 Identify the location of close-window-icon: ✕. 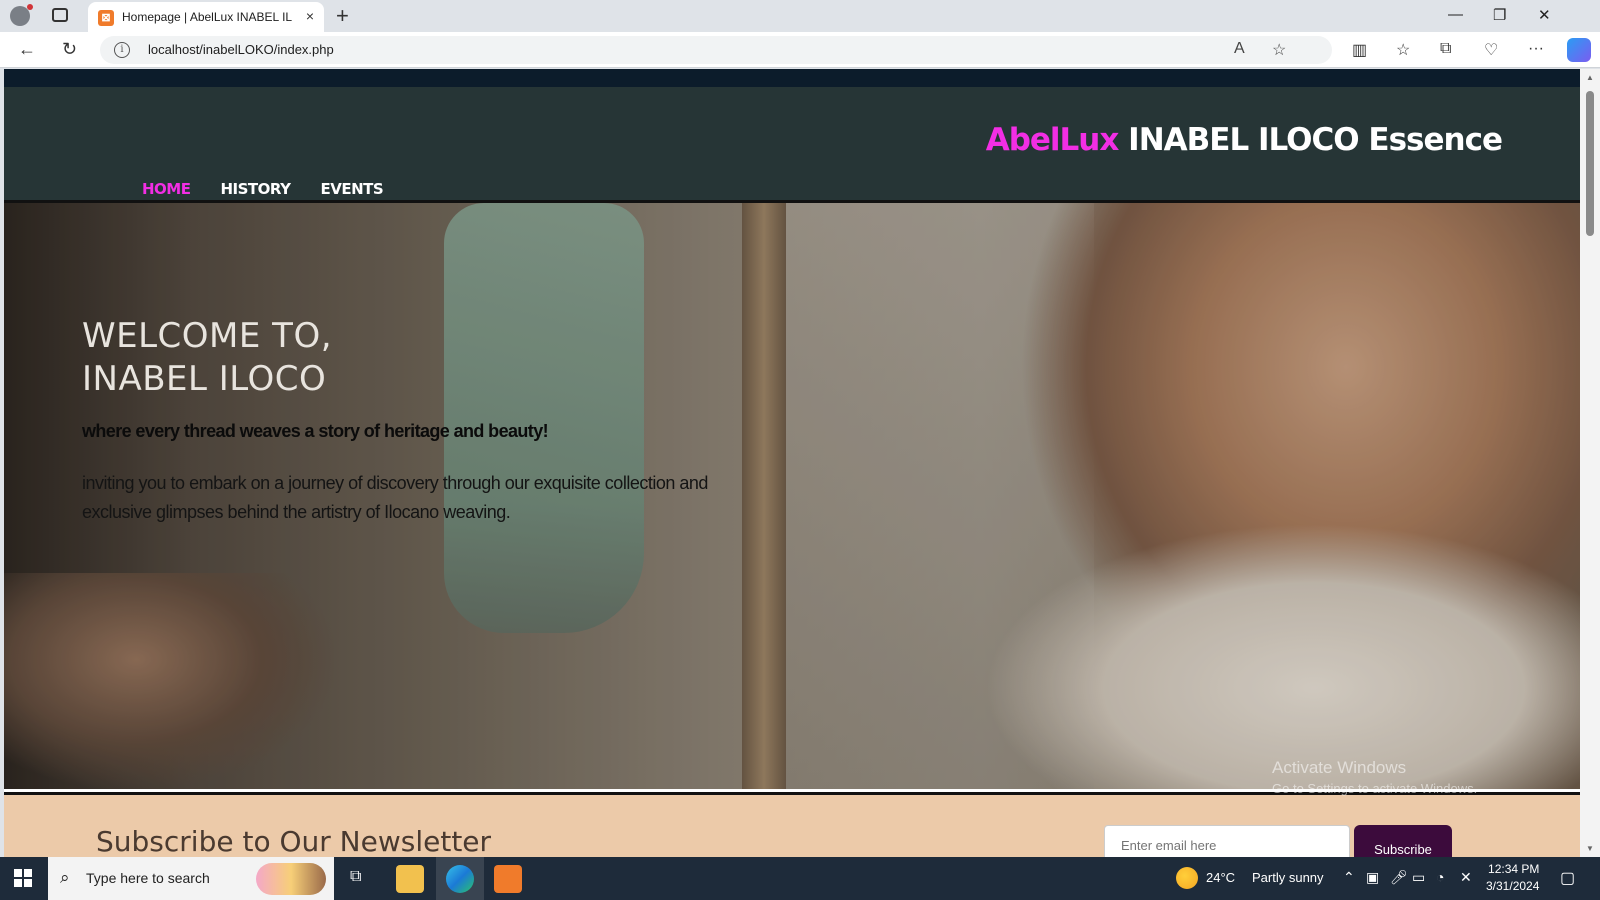
(1544, 15).